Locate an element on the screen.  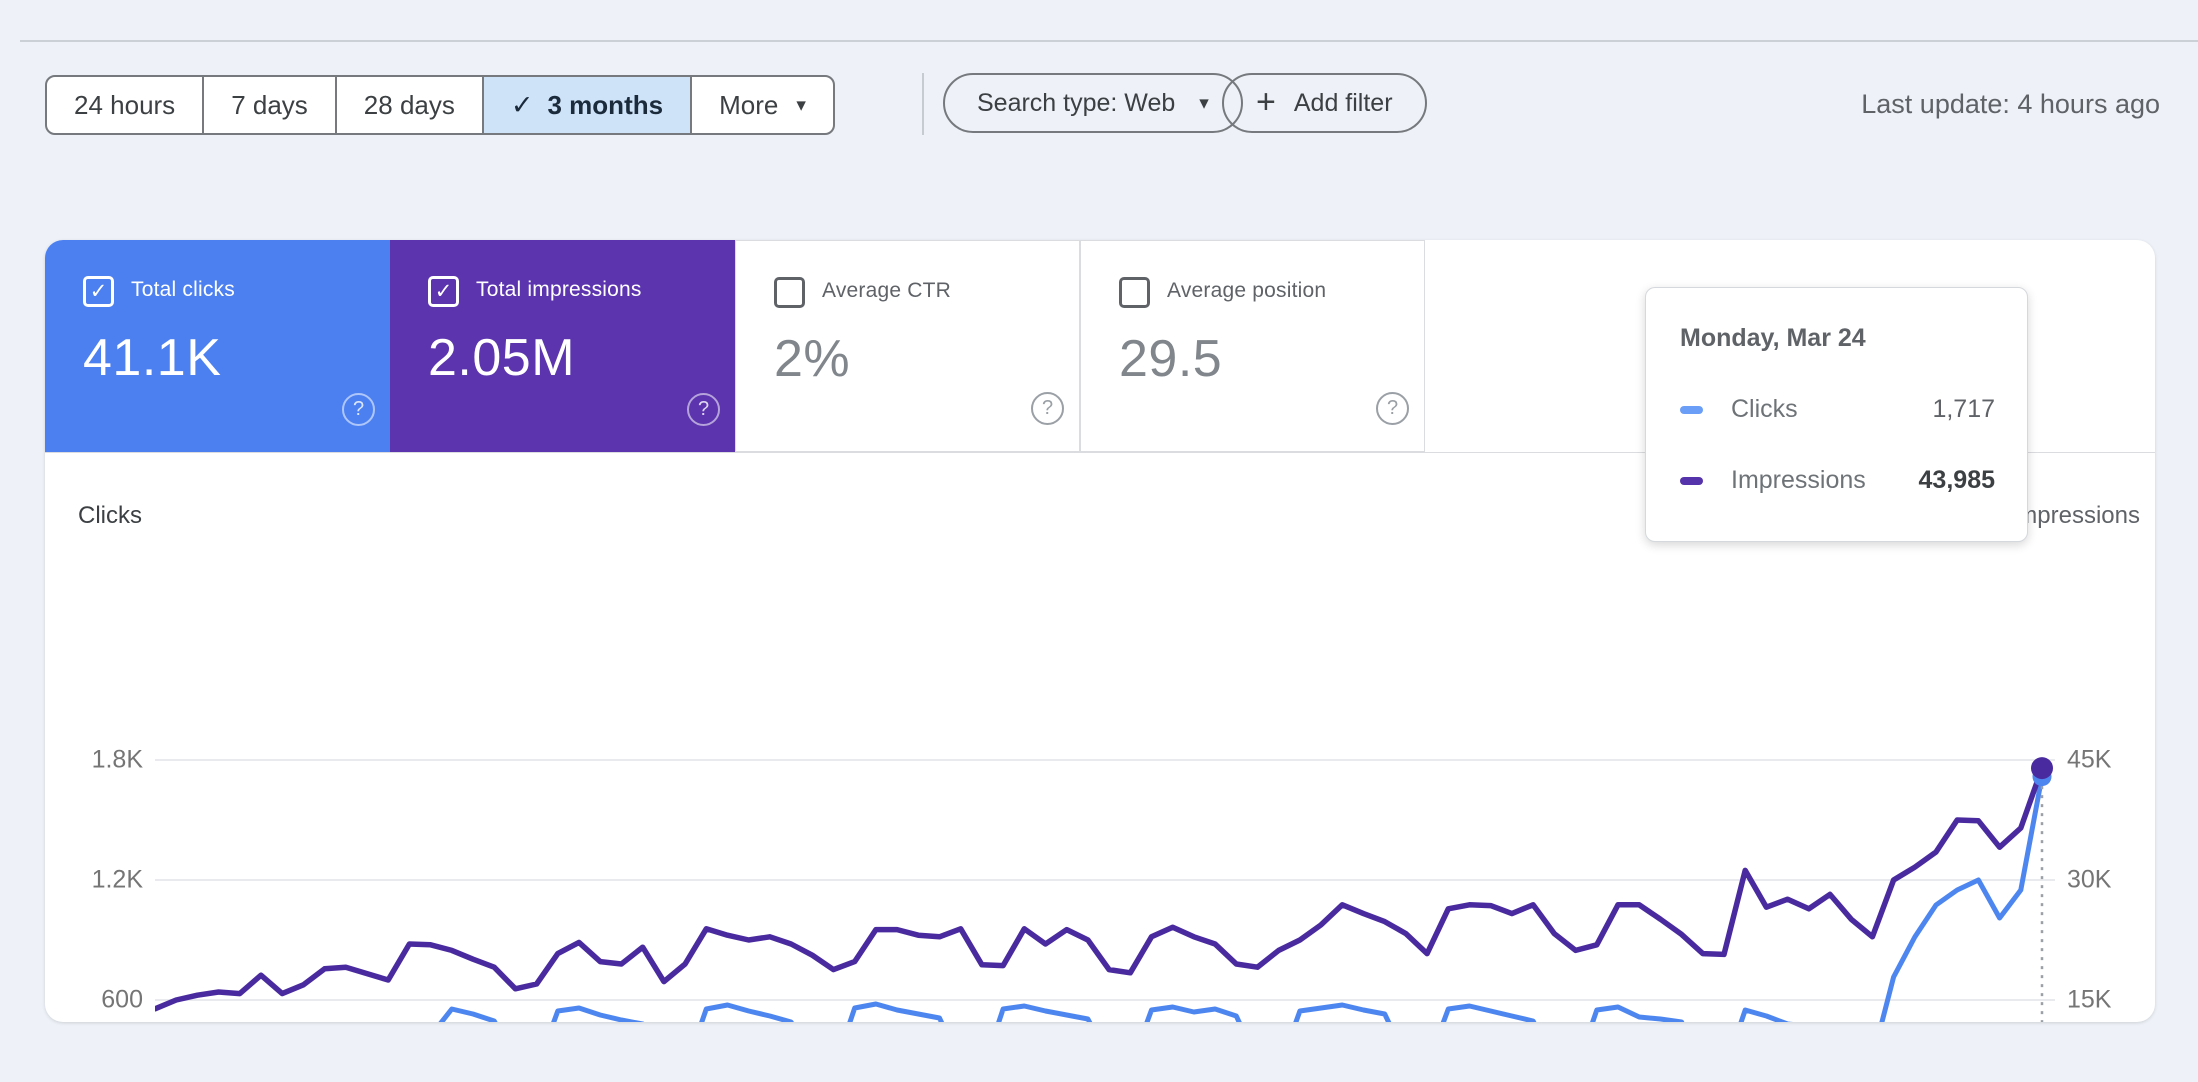
metric-value: 29.5 is located at coordinates (1171, 359).